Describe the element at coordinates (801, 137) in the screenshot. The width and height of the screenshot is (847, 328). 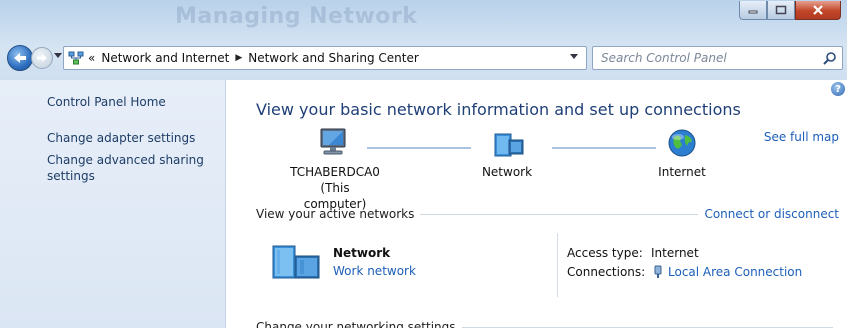
I see `see-full-map-link: See full map` at that location.